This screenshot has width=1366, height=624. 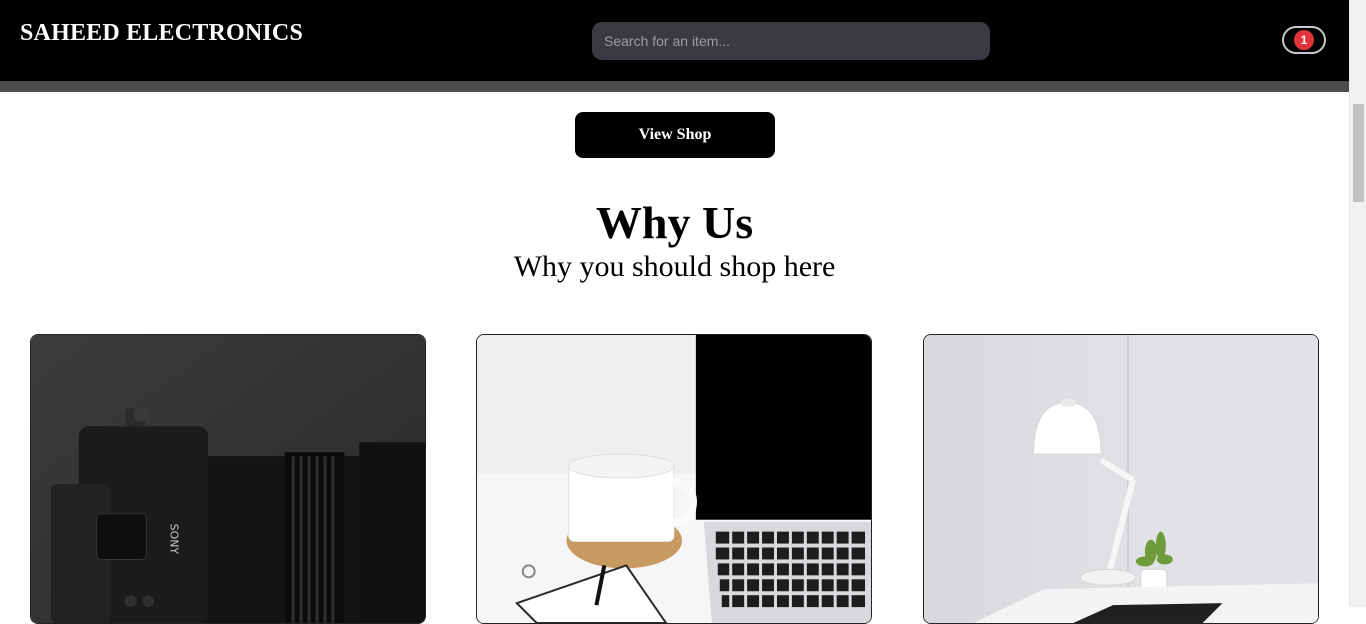 I want to click on feature-card-lamp, so click(x=1121, y=479).